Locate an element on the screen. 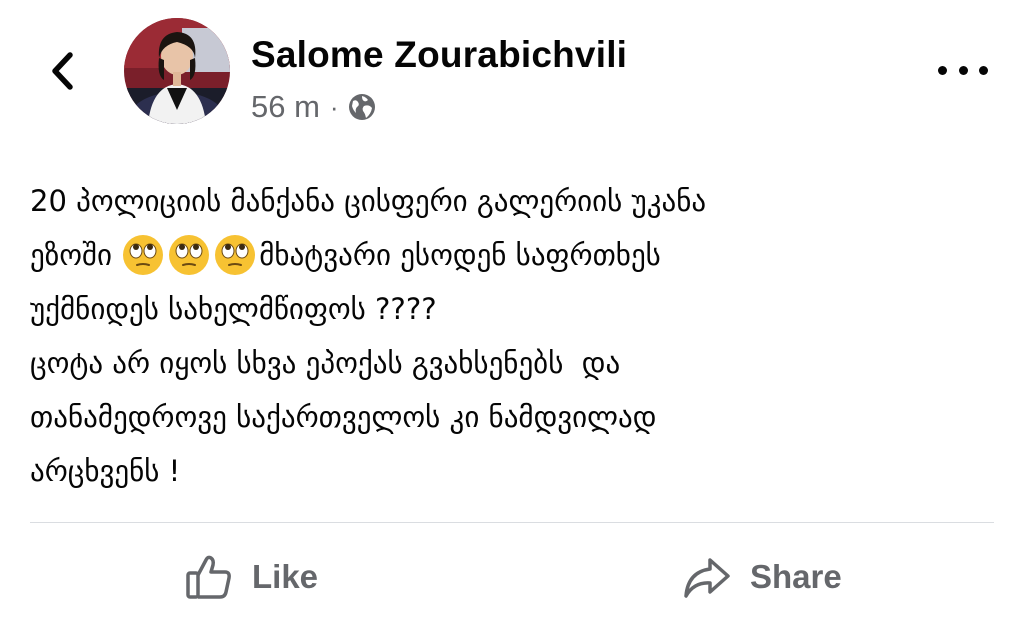 The height and width of the screenshot is (624, 1024). chevron-left-icon is located at coordinates (62, 71).